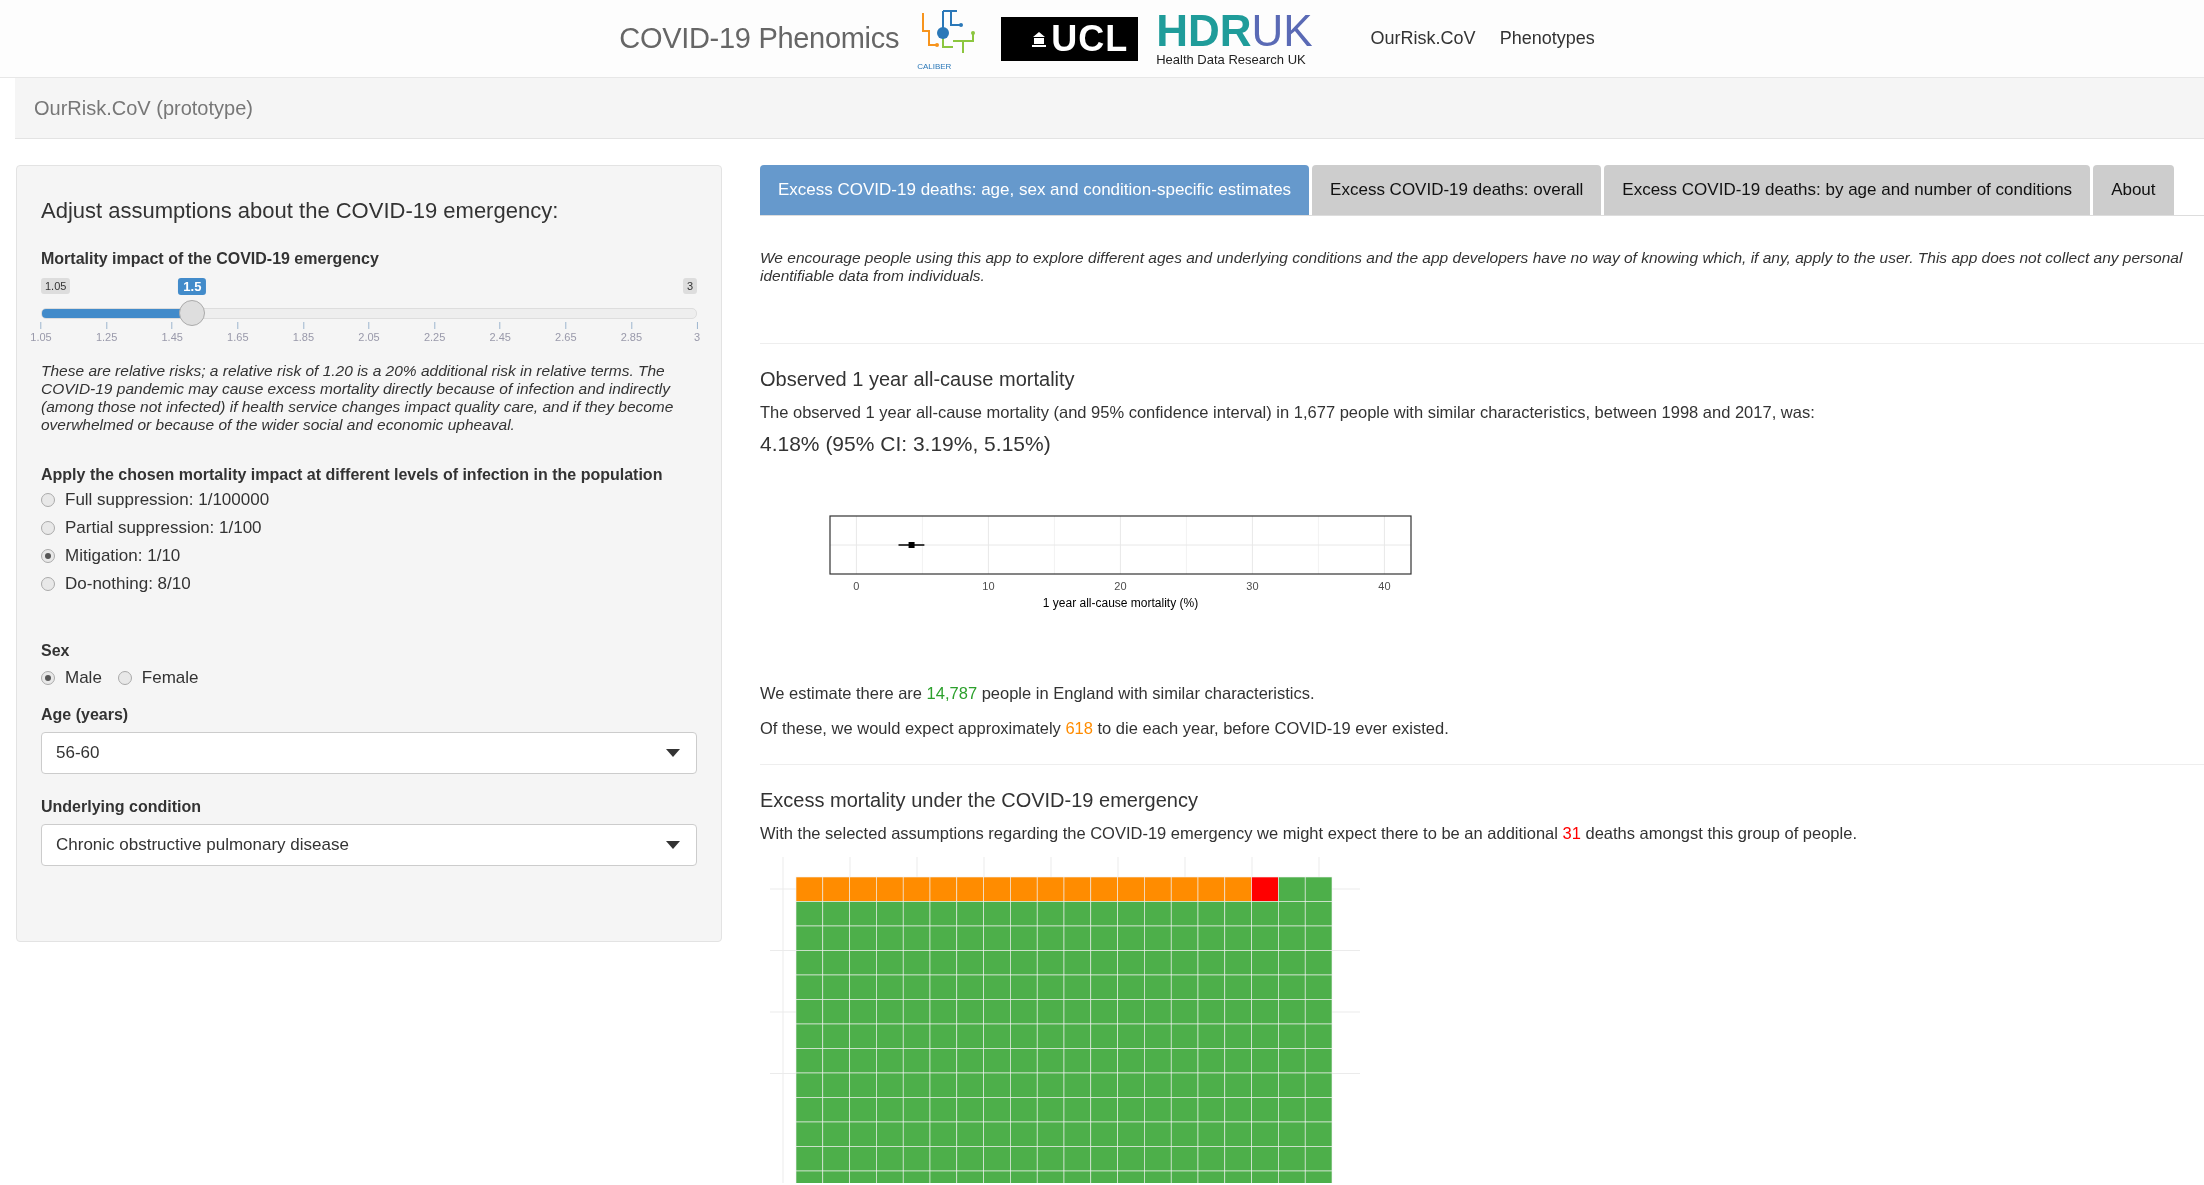  Describe the element at coordinates (1423, 38) in the screenshot. I see `nav-link: OurRisk.CoV` at that location.